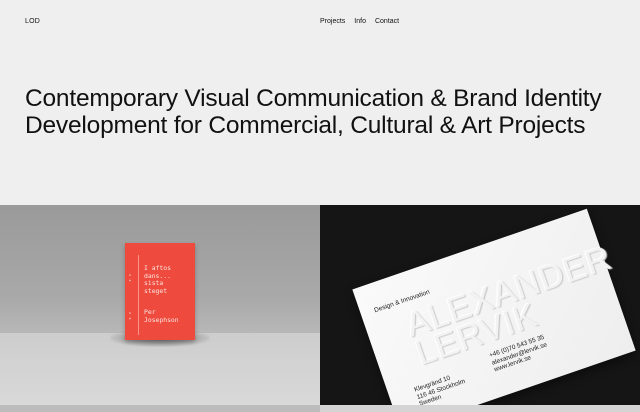 The width and height of the screenshot is (640, 412). Describe the element at coordinates (161, 316) in the screenshot. I see `card-signature: Per Josephson` at that location.